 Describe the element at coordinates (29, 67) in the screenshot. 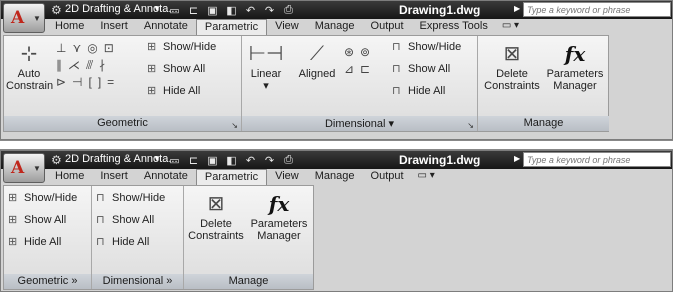

I see `auto-constrain-button: ⊹ Auto Constrain` at that location.